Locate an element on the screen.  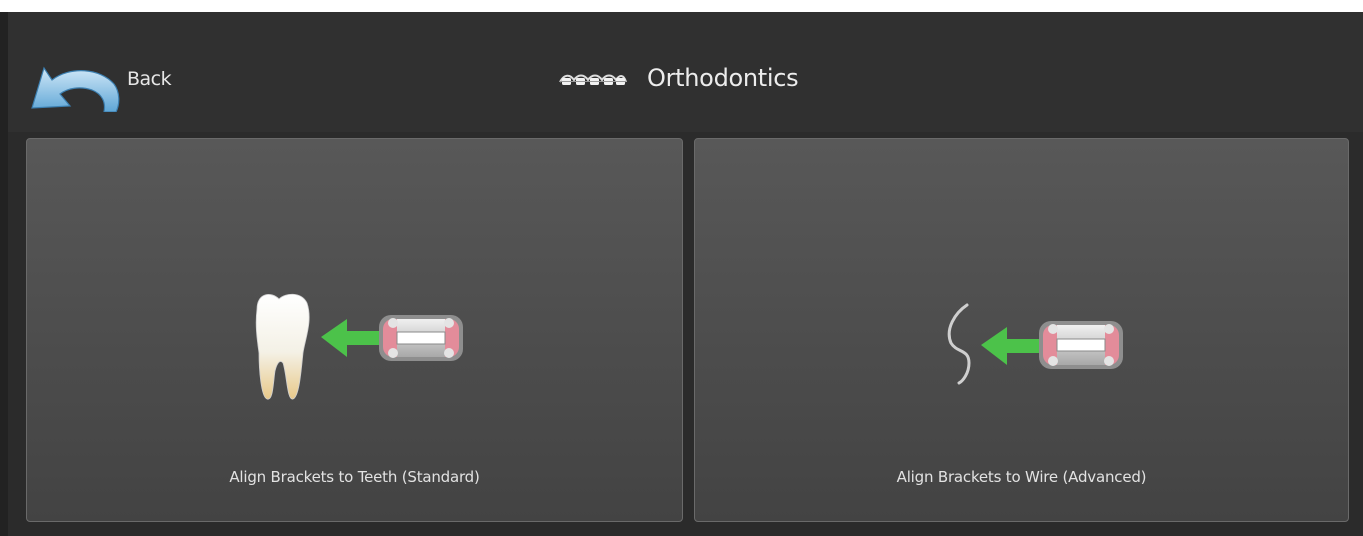
tooth-bracket-icon is located at coordinates (359, 346).